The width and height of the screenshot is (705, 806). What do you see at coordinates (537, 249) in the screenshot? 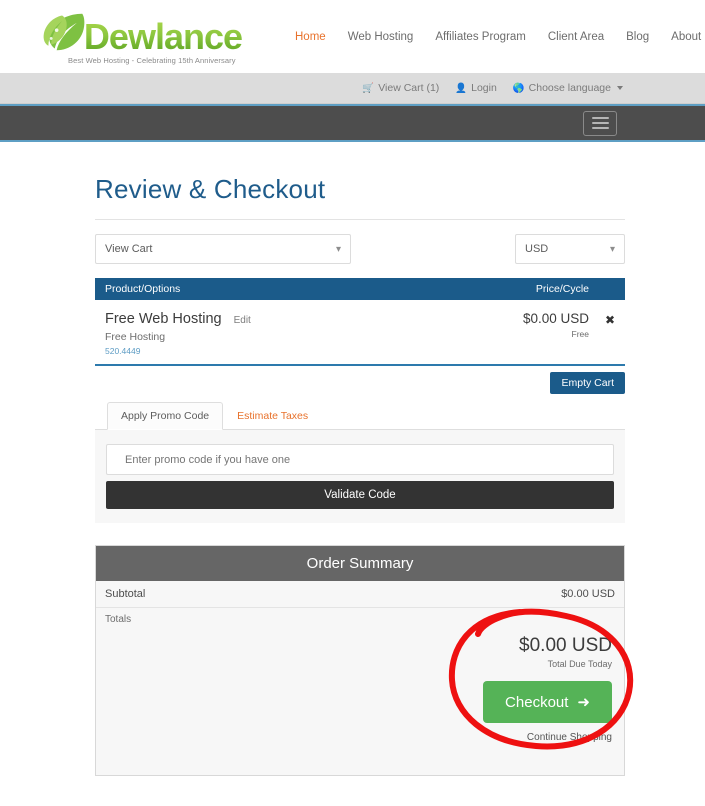
I see `currency-value: USD` at bounding box center [537, 249].